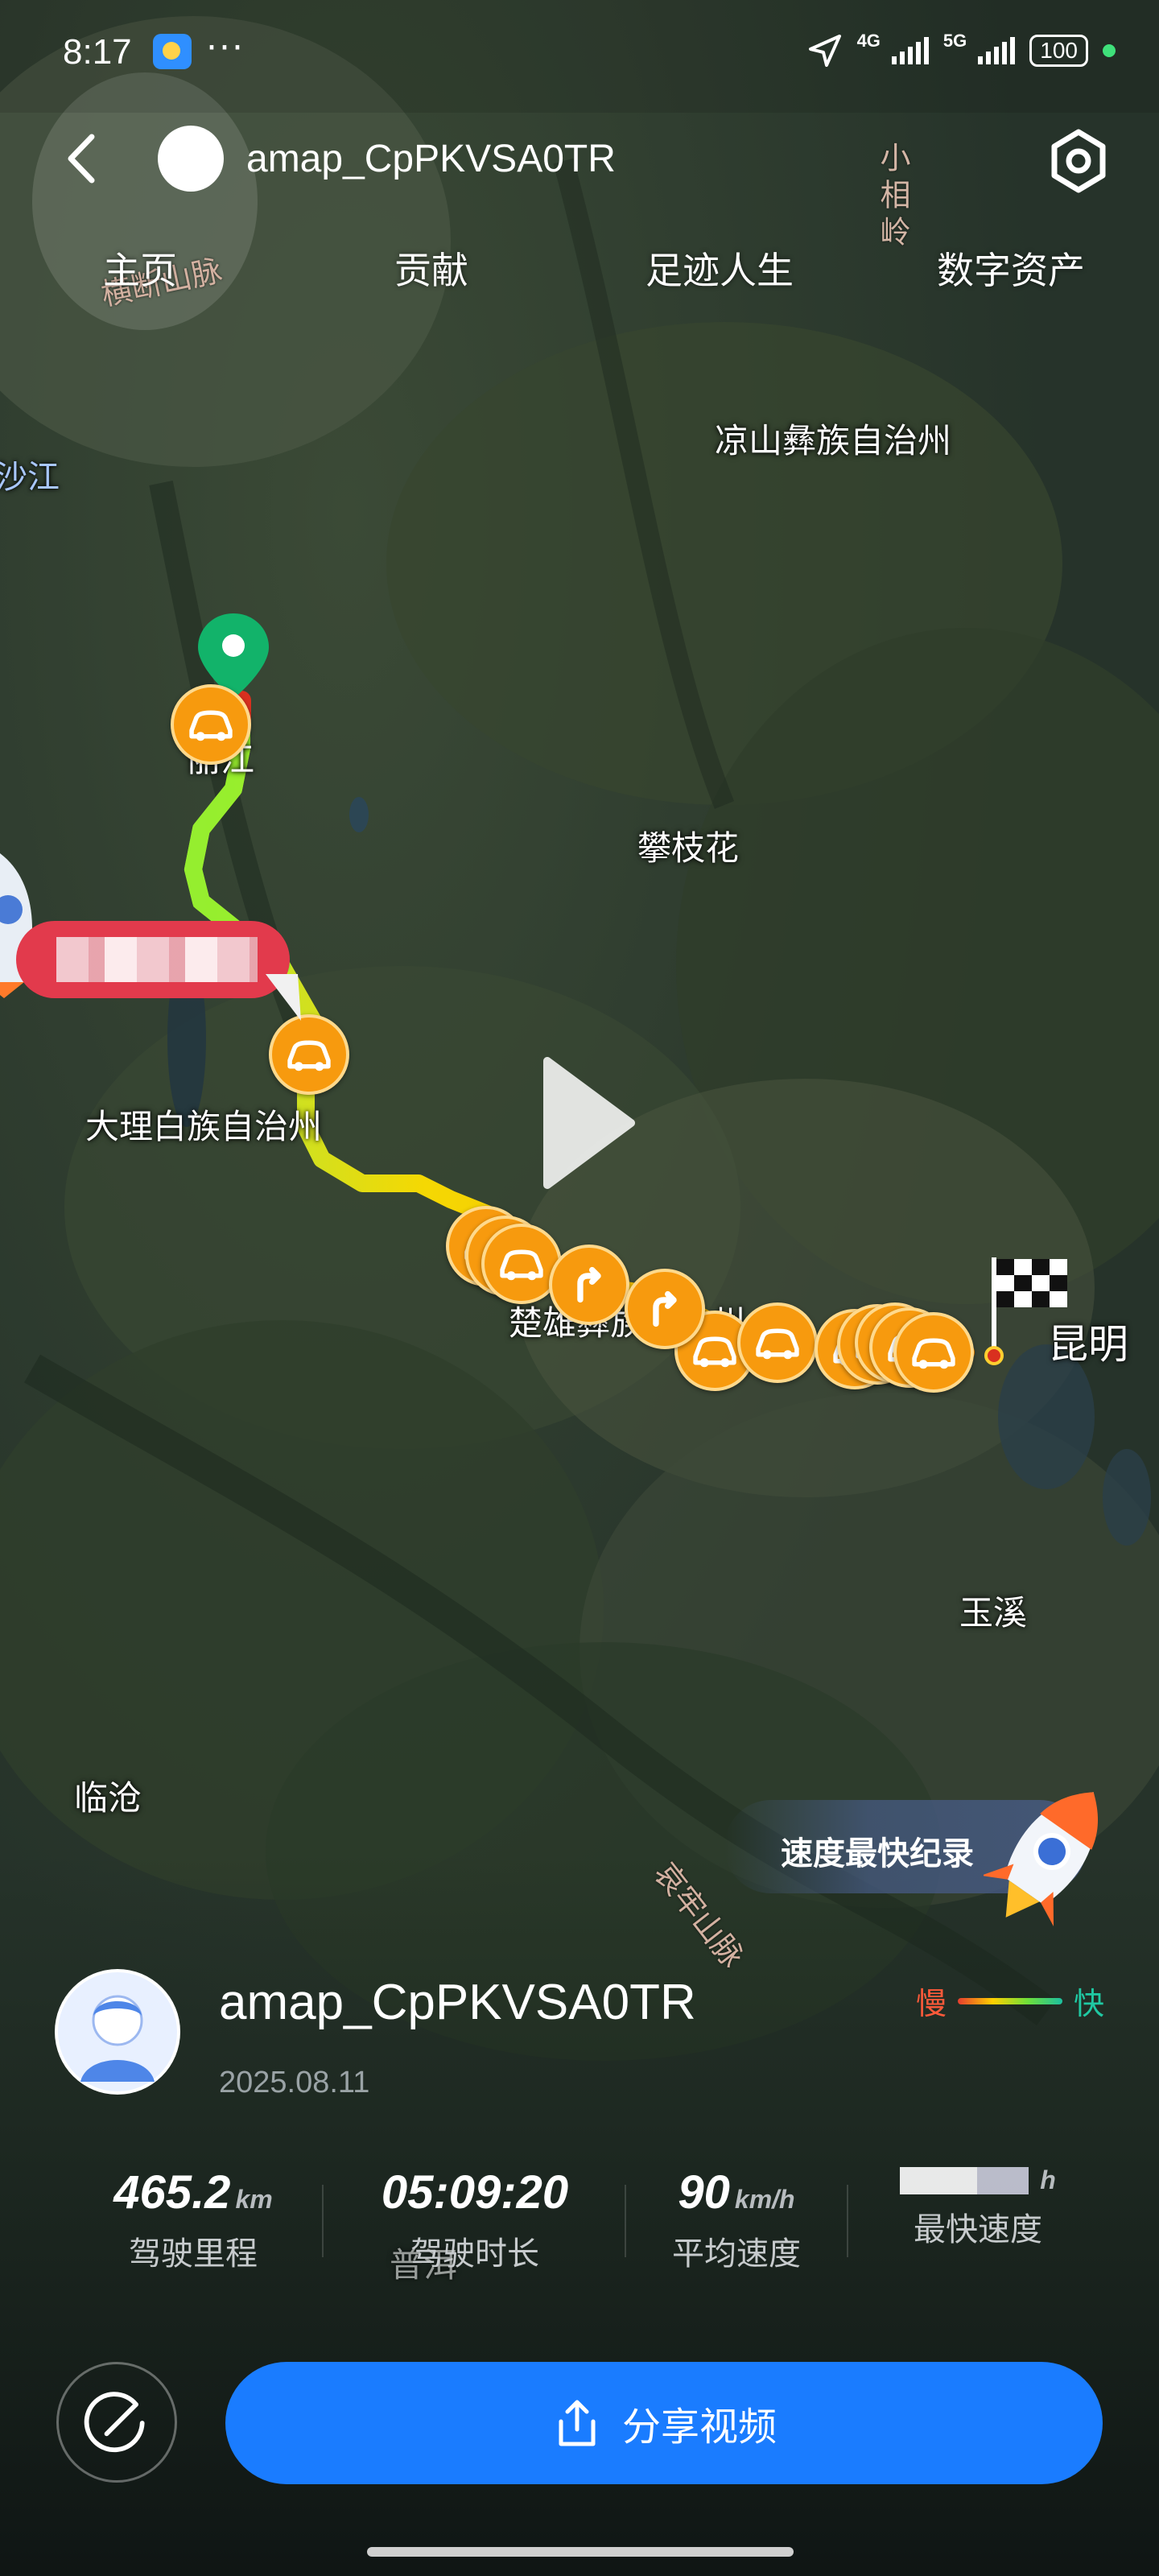 The width and height of the screenshot is (1159, 2576). I want to click on avg-speed-unit: km/h, so click(764, 2199).